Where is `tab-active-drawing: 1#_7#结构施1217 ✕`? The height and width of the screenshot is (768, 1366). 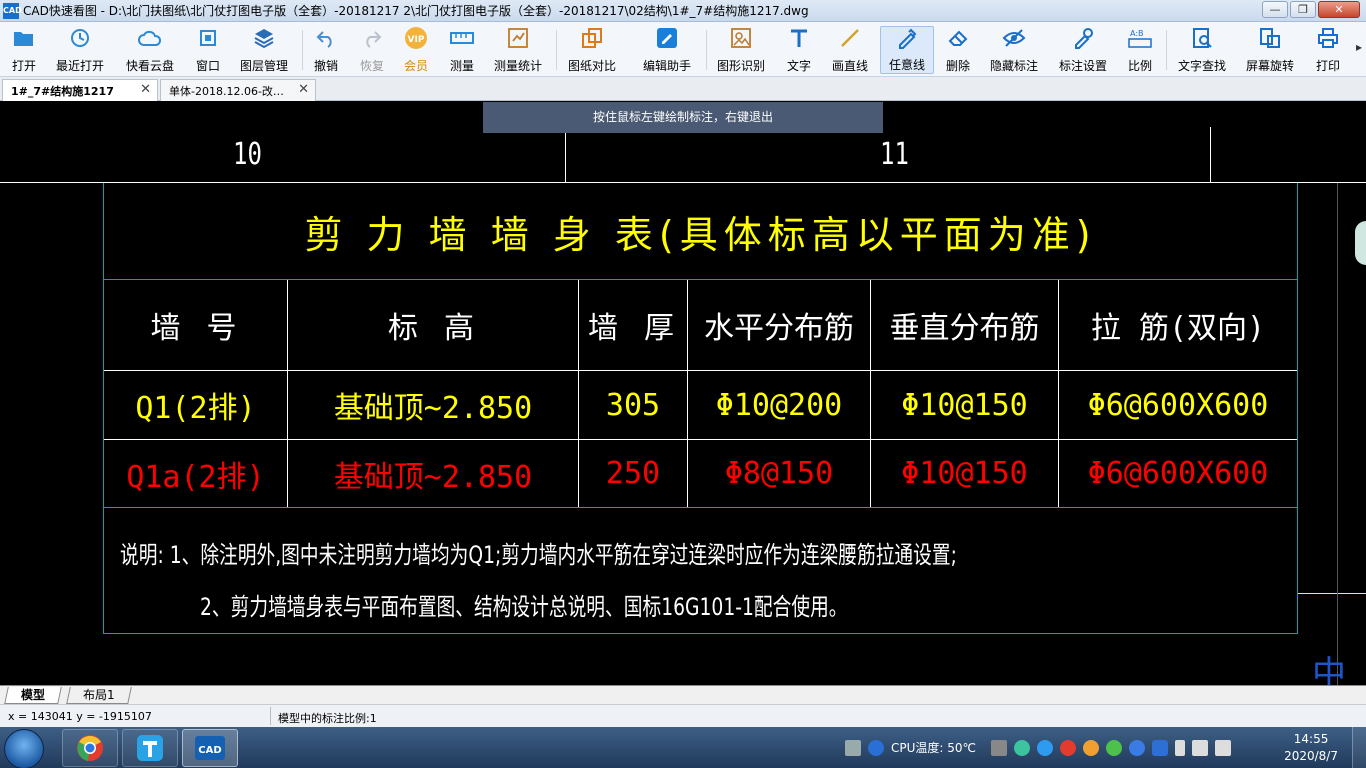 tab-active-drawing: 1#_7#结构施1217 ✕ is located at coordinates (80, 90).